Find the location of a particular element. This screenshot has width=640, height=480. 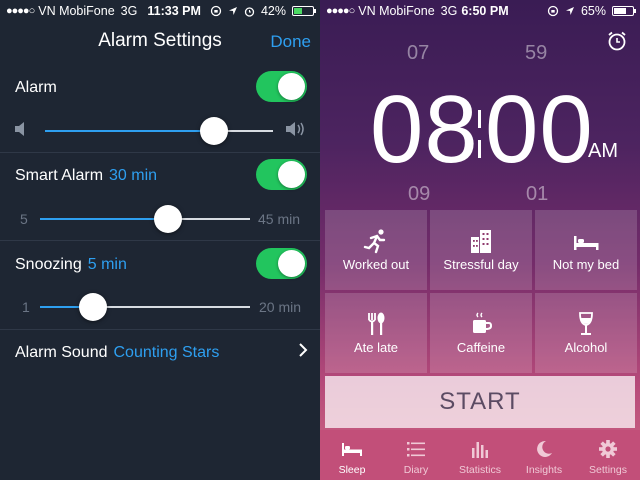

snoozing-toggle is located at coordinates (281, 263).